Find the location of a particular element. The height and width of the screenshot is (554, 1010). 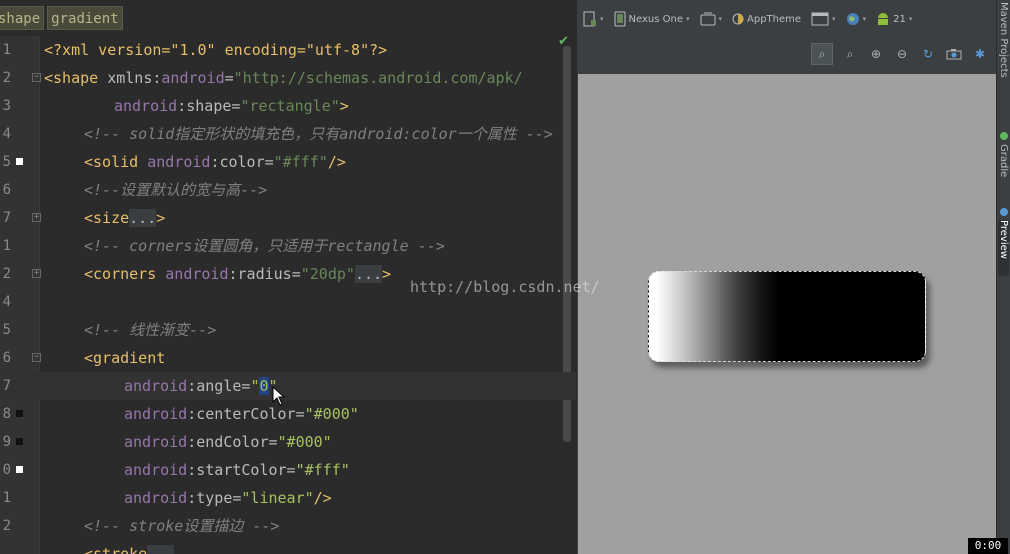

screenshot-button is located at coordinates (954, 54).